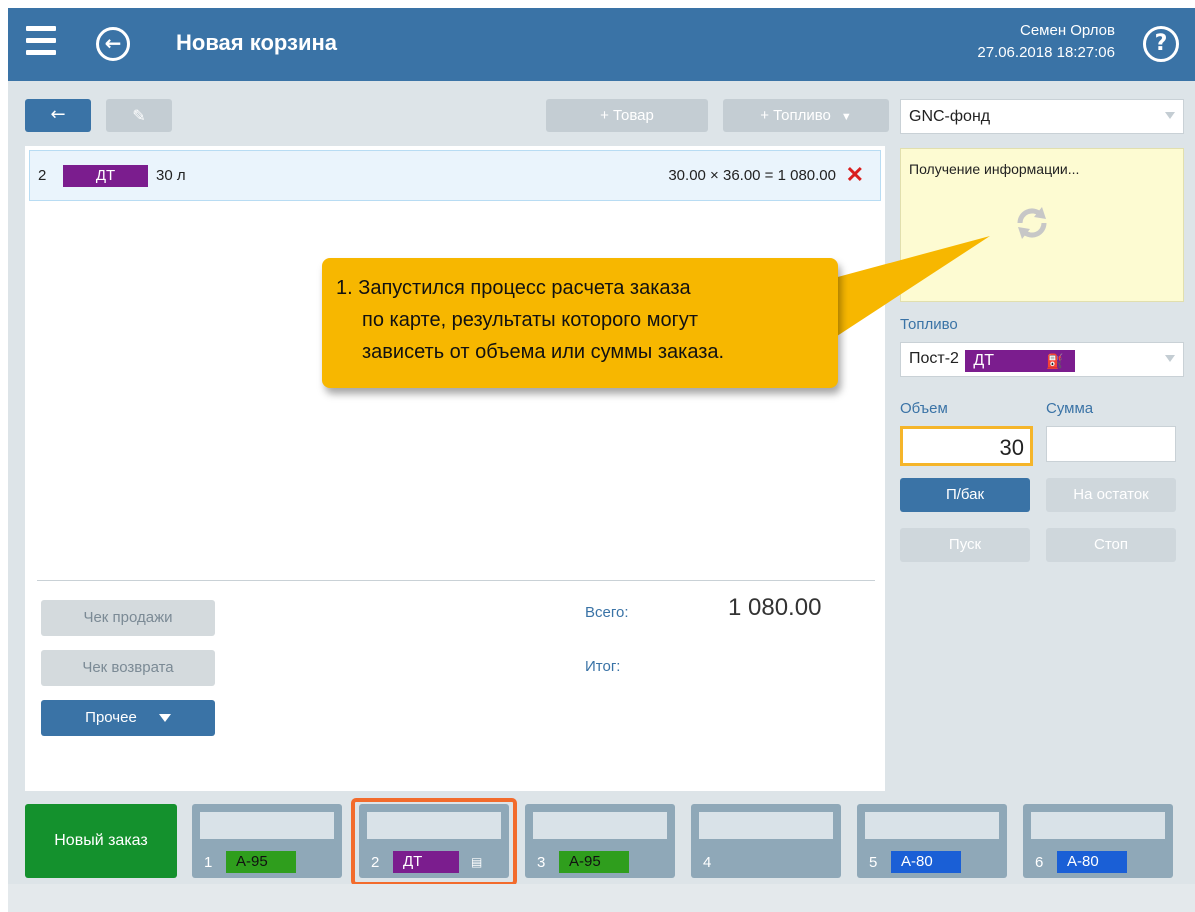 The image size is (1195, 912). Describe the element at coordinates (1054, 361) in the screenshot. I see `fuel-nozzle-icon: ⛽` at that location.